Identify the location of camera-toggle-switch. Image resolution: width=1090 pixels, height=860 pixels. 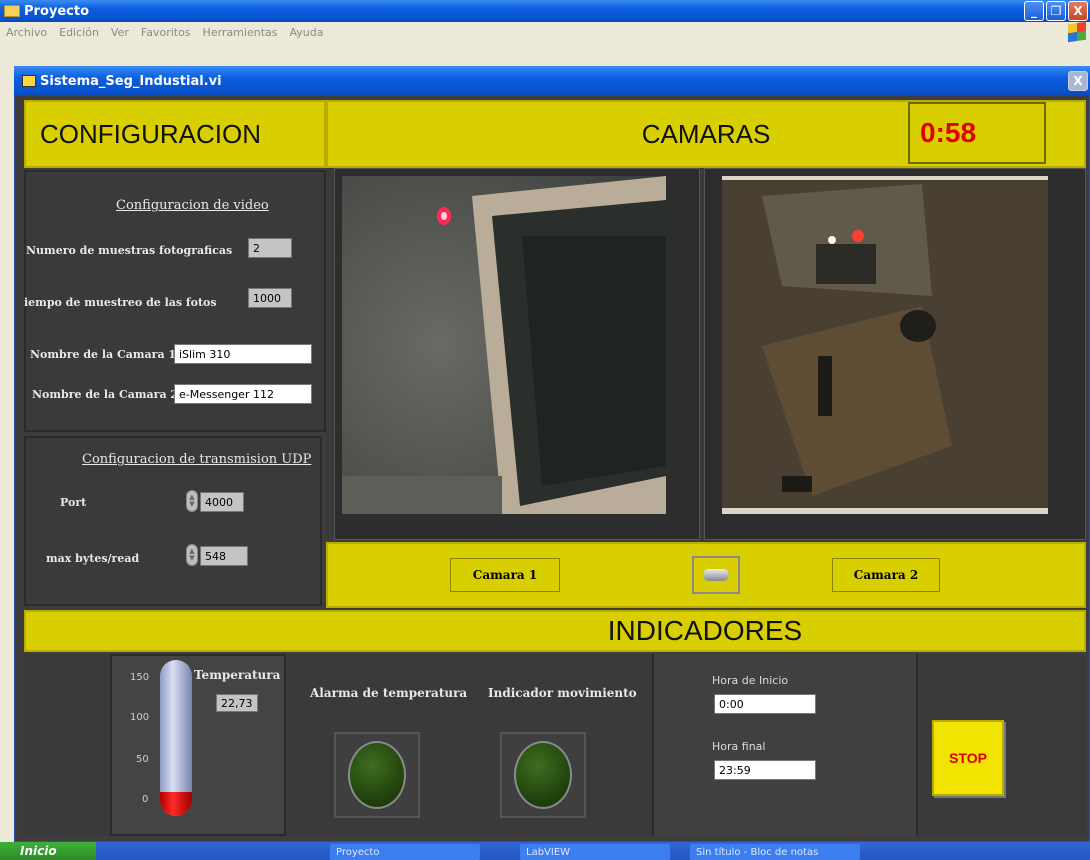
(716, 575).